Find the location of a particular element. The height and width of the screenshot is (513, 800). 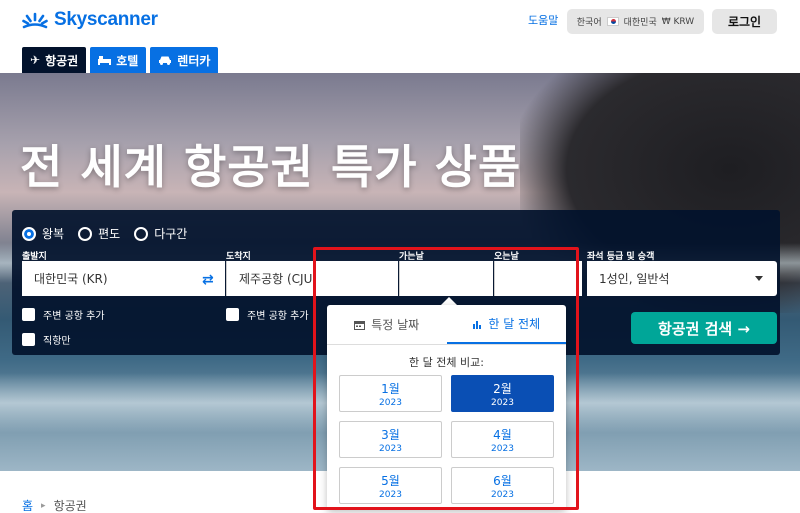

sunrise-logo-icon is located at coordinates (35, 20).